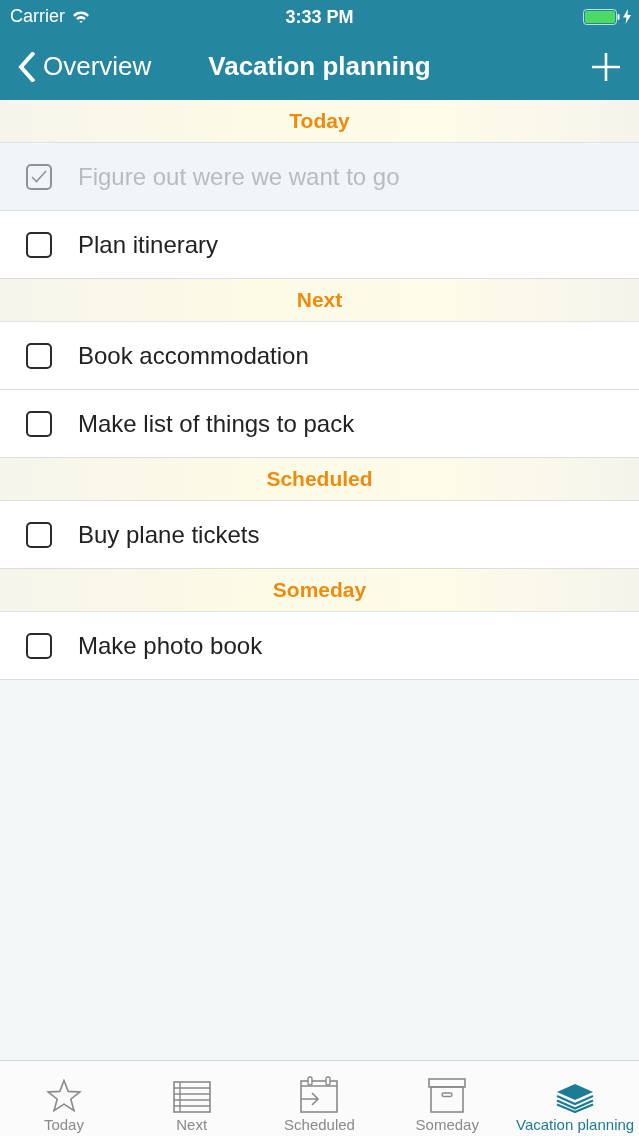  Describe the element at coordinates (319, 121) in the screenshot. I see `section-title: Today` at that location.